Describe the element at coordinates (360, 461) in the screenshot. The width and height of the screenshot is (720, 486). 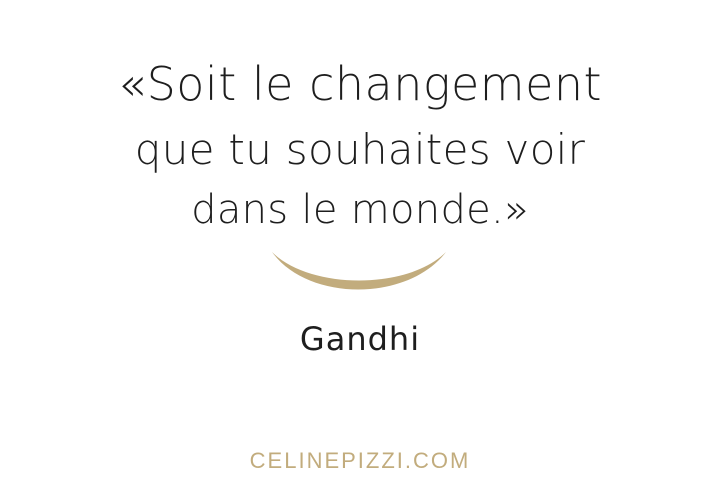
I see `website-link: CELINEPIZZI.COM` at that location.